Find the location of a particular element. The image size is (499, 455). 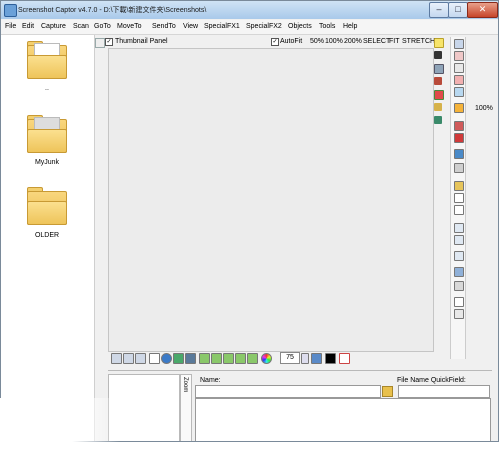

menu-help: Help is located at coordinates (350, 26).